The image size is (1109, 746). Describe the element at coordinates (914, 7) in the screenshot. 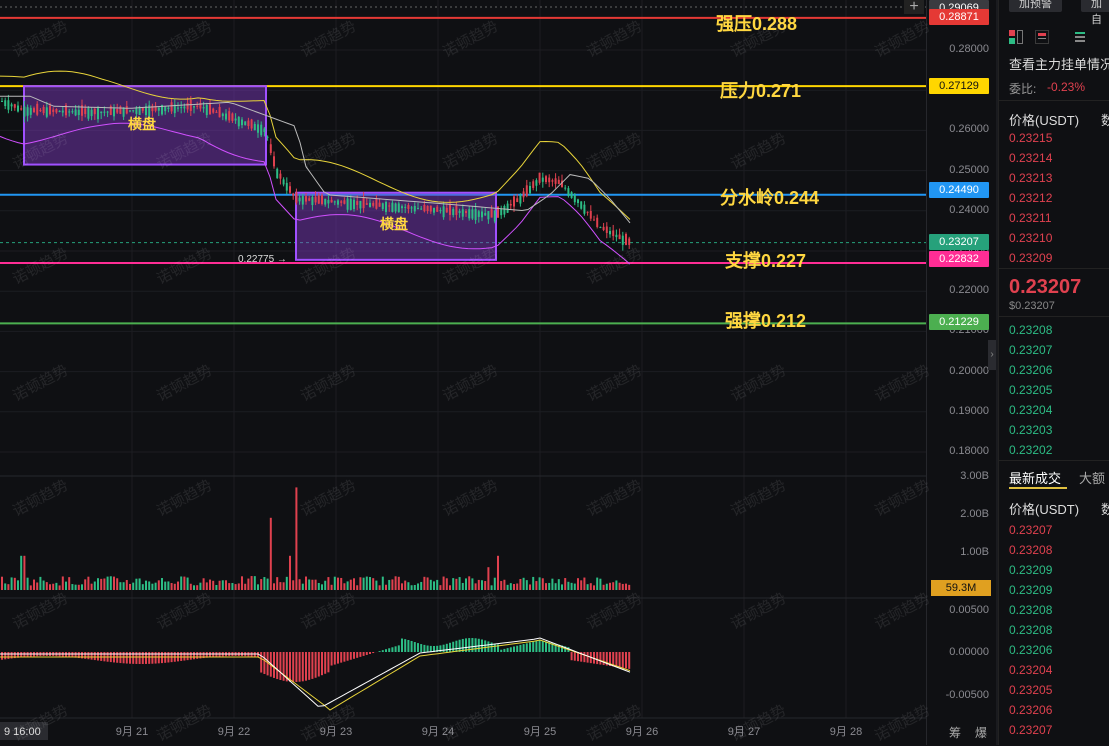

I see `add-crosshair-button: +` at that location.